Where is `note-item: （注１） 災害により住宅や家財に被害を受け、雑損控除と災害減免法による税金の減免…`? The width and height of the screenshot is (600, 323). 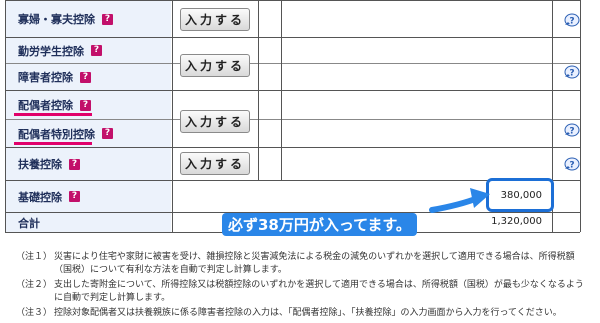 note-item: （注１） 災害により住宅や家財に被害を受け、雑損控除と災害減免法による税金の減免… is located at coordinates (303, 264).